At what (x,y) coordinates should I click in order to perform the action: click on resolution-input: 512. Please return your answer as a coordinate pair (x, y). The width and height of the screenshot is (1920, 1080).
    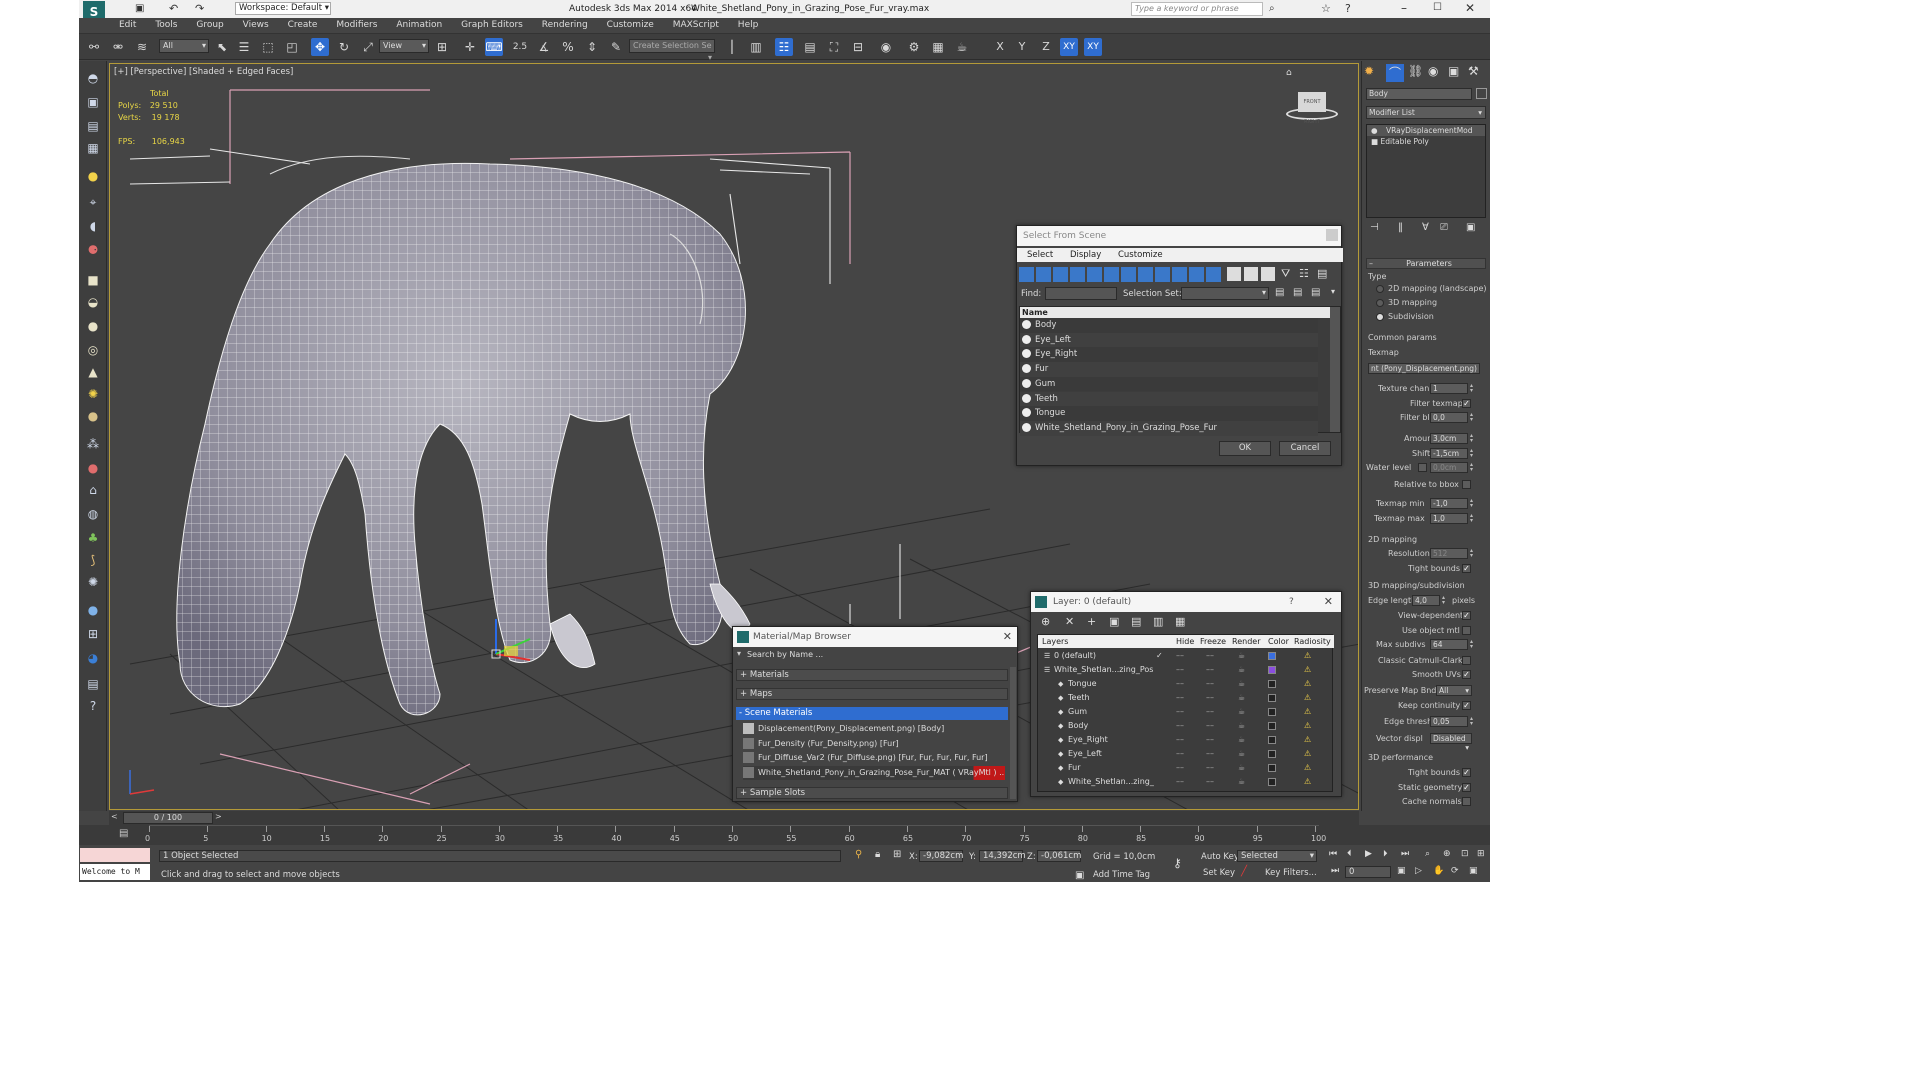
    Looking at the image, I should click on (1449, 553).